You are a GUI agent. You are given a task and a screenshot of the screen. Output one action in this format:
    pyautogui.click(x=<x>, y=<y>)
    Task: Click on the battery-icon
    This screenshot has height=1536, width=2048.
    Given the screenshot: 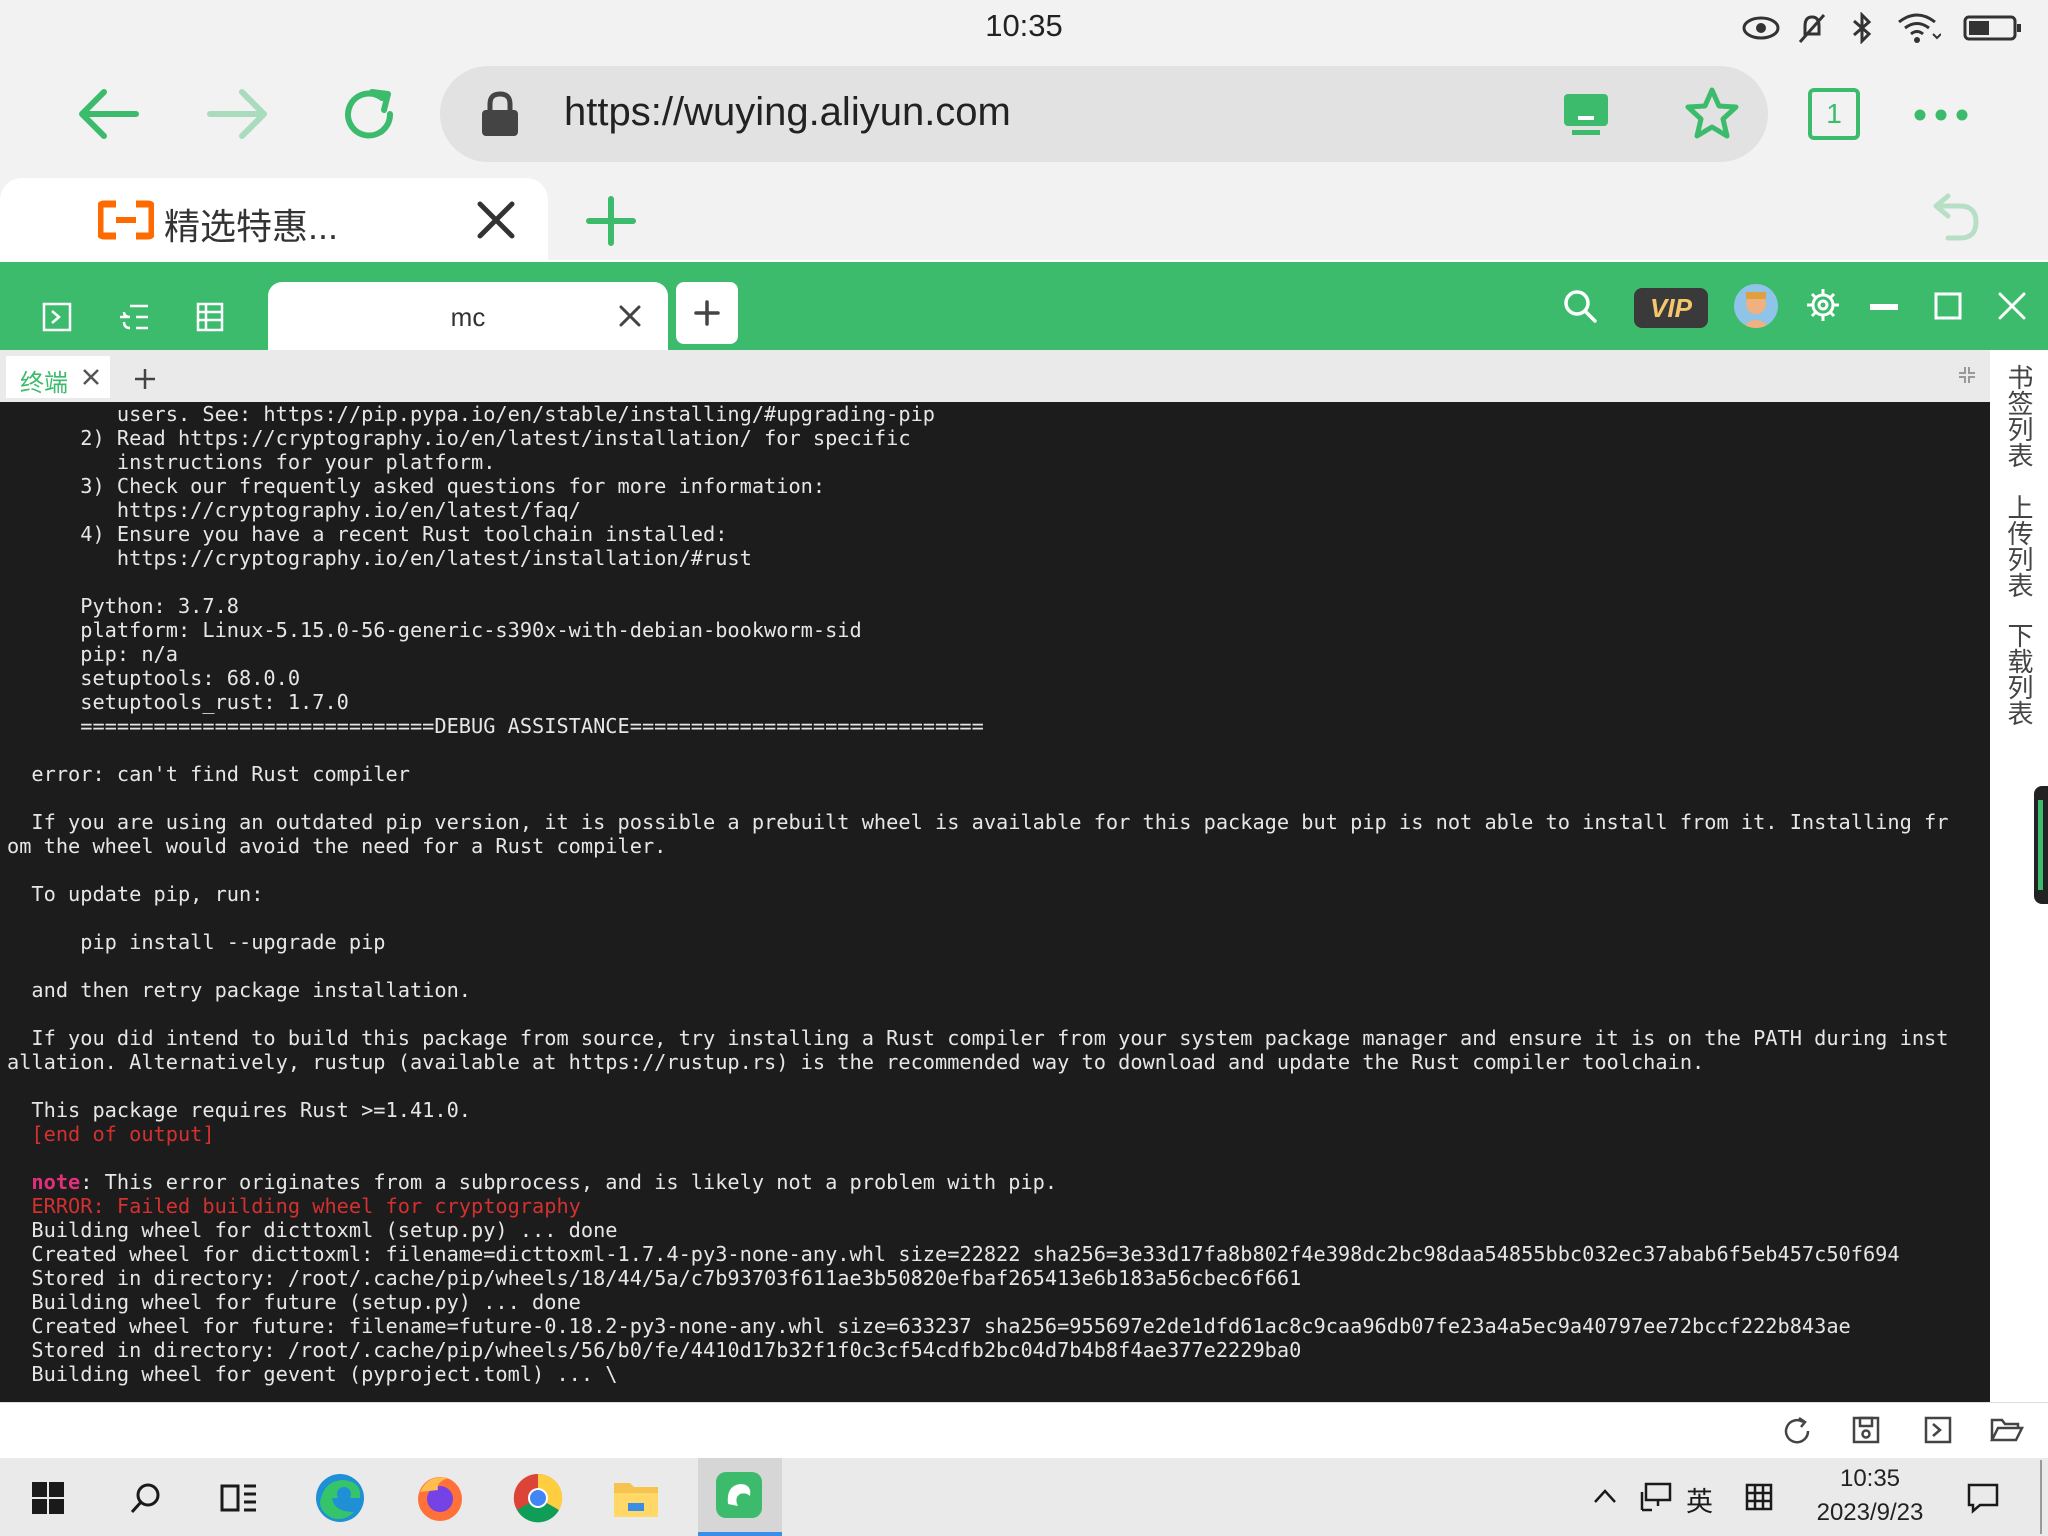 What is the action you would take?
    pyautogui.click(x=1993, y=28)
    